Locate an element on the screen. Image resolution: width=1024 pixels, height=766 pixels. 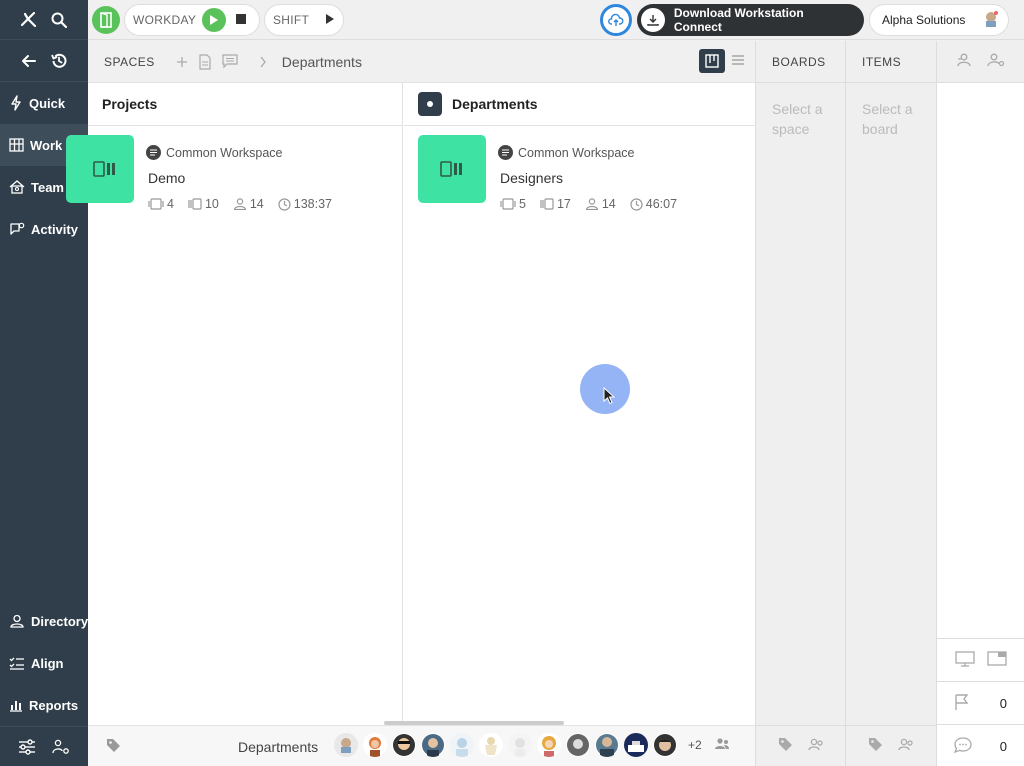
team-icon is located at coordinates (17, 187).